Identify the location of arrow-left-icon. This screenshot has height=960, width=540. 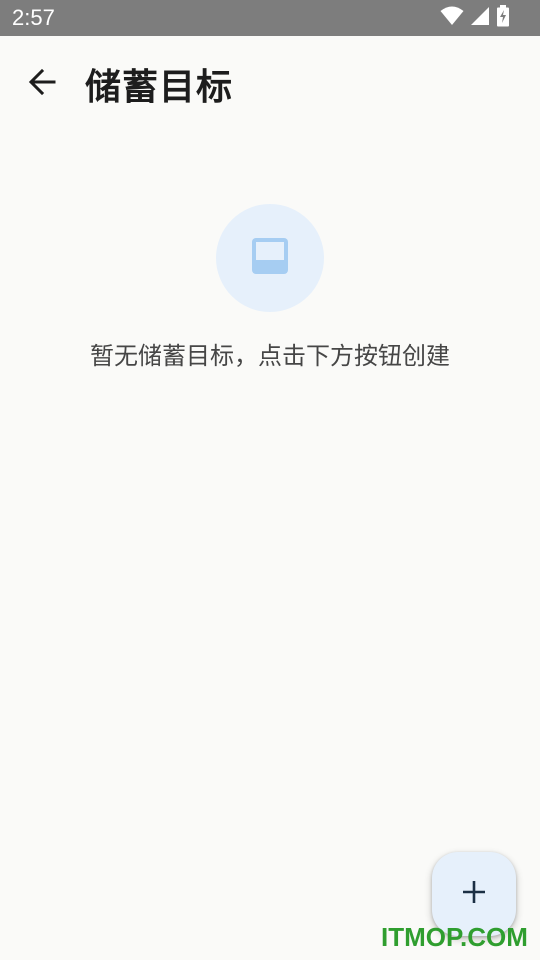
(42, 84).